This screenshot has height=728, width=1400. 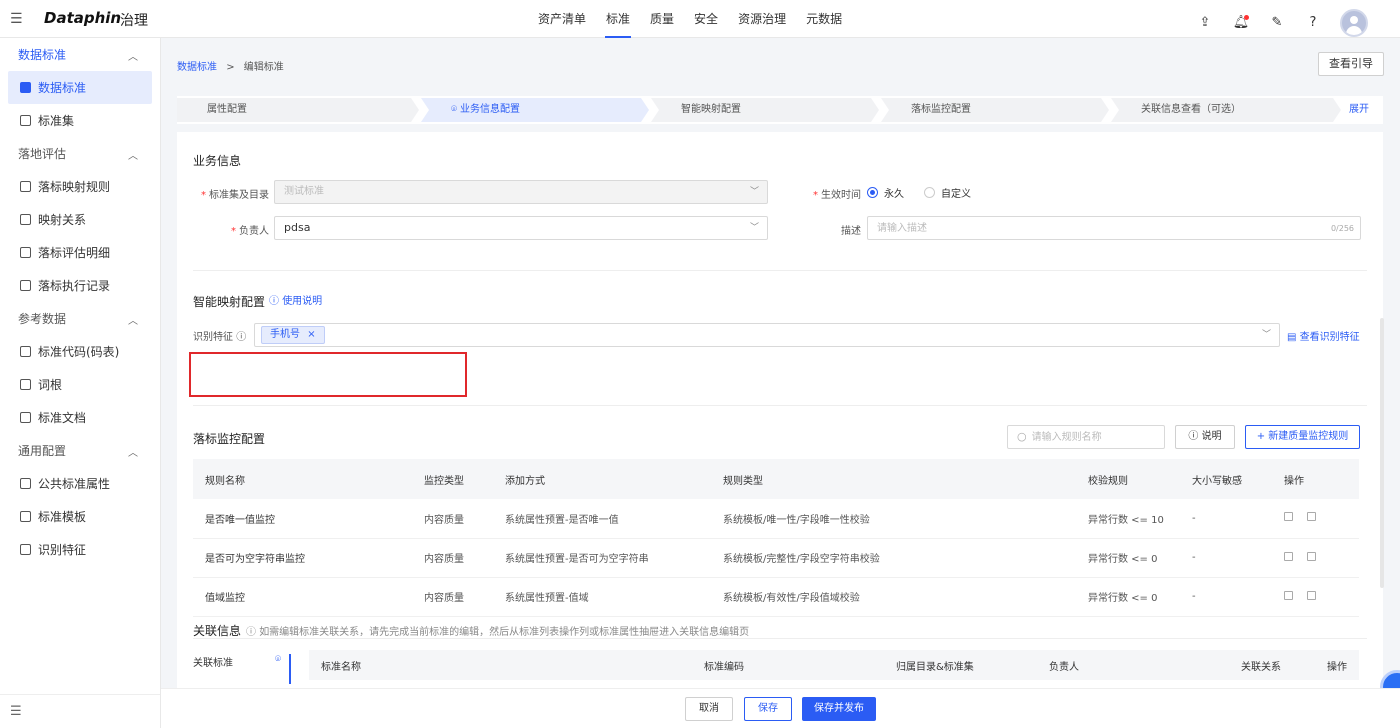 I want to click on effect-time-label: * 生效时间, so click(x=837, y=195).